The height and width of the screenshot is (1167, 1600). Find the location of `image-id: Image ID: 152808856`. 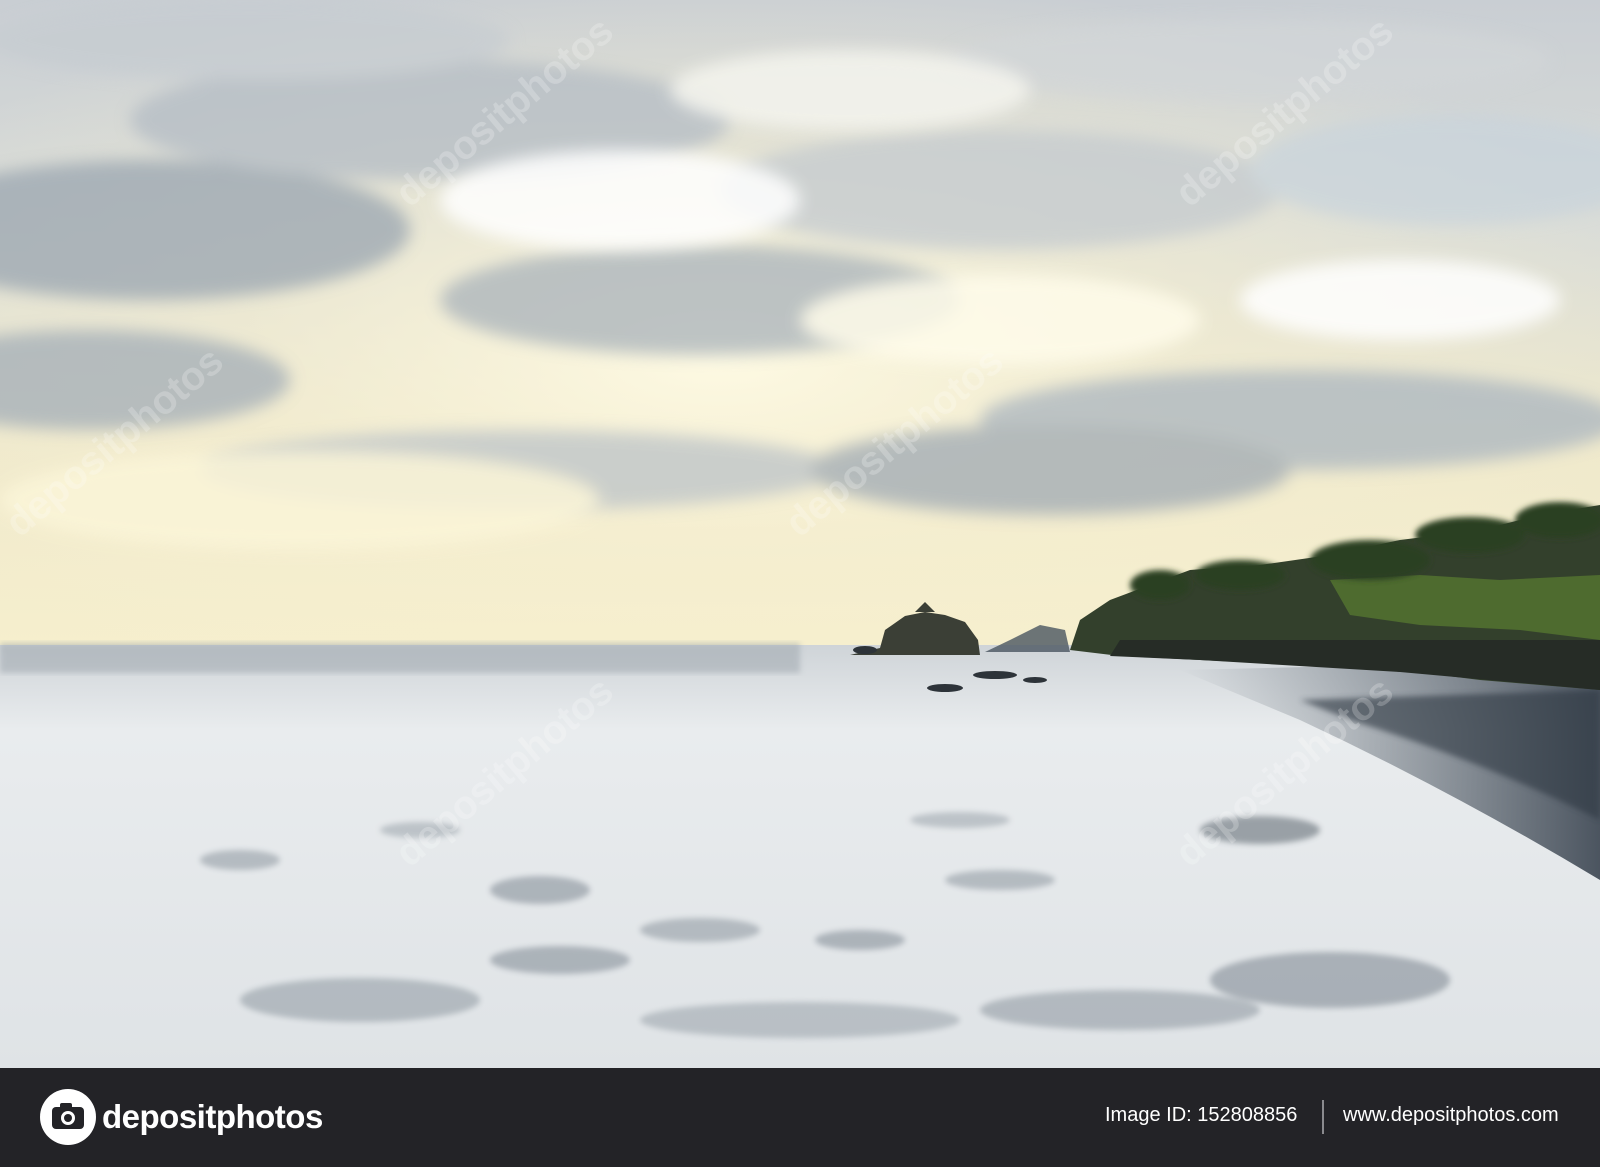

image-id: Image ID: 152808856 is located at coordinates (1201, 1115).